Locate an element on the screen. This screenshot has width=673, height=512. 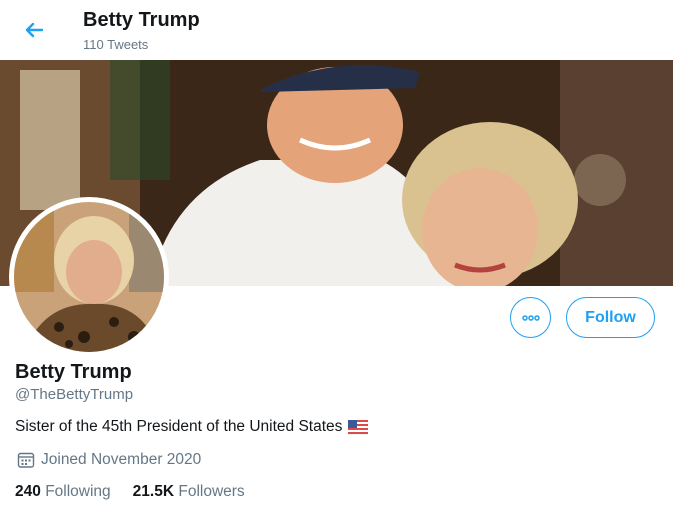
header-title: Betty Trump is located at coordinates (141, 20).